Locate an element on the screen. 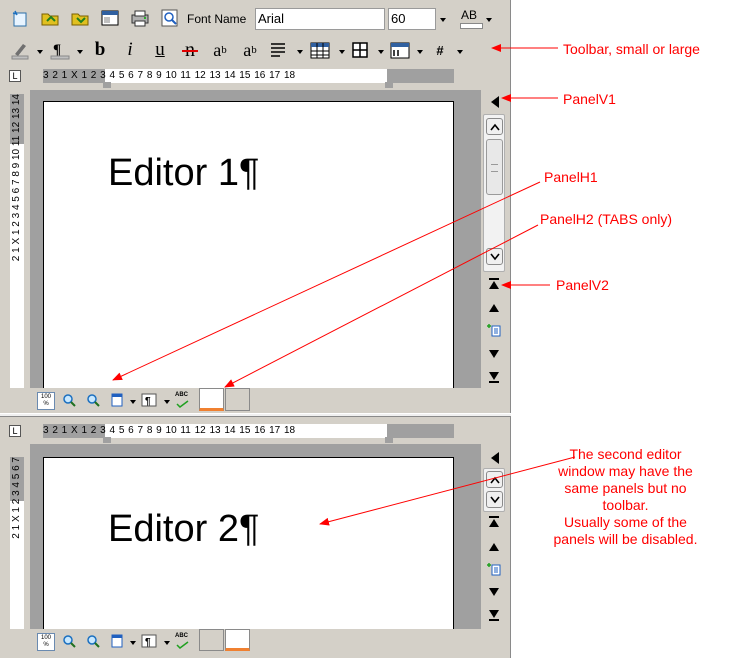 Image resolution: width=736 pixels, height=658 pixels. annotation-line-3: same panels but no is located at coordinates (625, 488).